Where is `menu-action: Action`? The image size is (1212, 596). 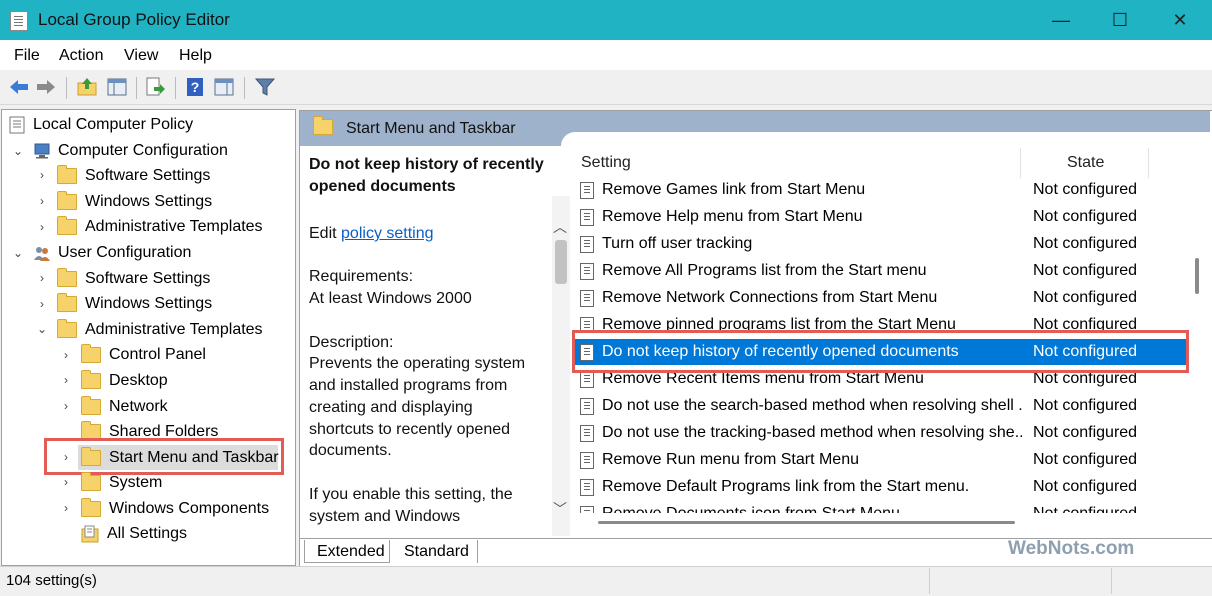 menu-action: Action is located at coordinates (81, 56).